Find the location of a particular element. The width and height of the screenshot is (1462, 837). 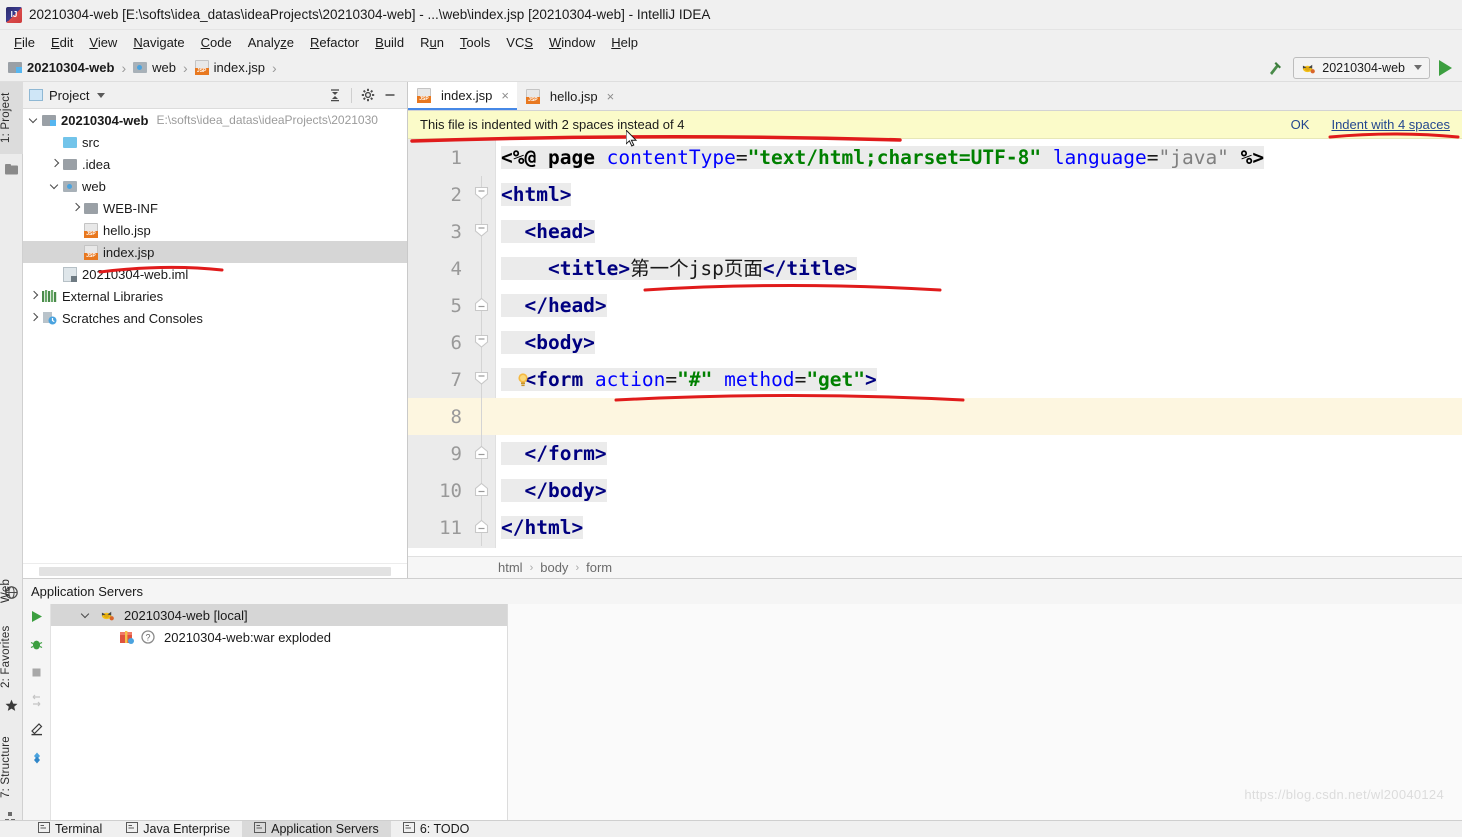

menu-item-build: Build is located at coordinates (389, 42).